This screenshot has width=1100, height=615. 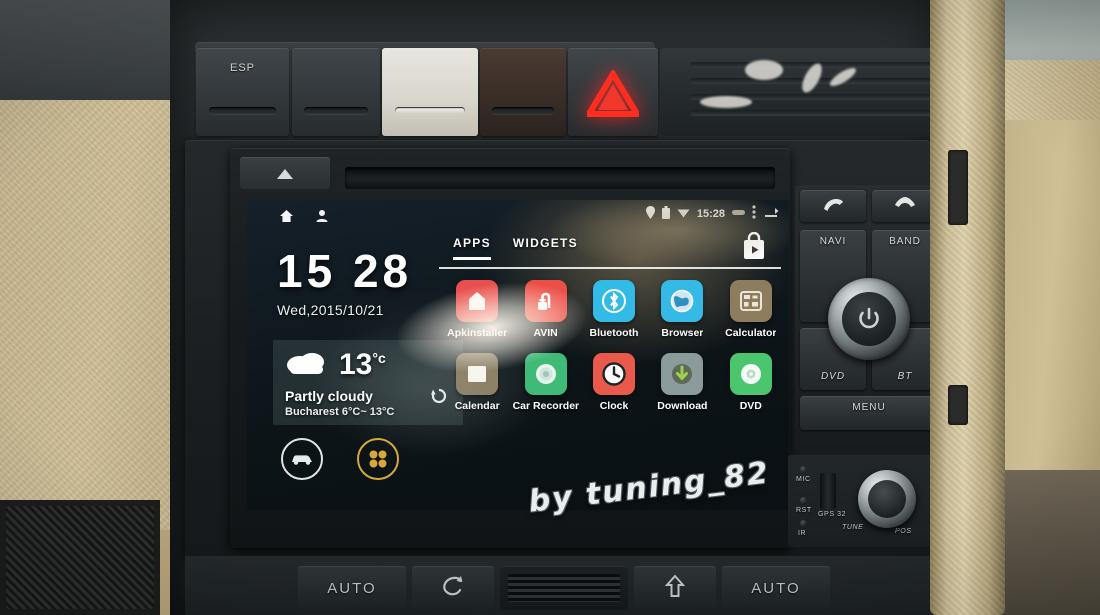 I want to click on app-calendar: Calendar, so click(x=477, y=382).